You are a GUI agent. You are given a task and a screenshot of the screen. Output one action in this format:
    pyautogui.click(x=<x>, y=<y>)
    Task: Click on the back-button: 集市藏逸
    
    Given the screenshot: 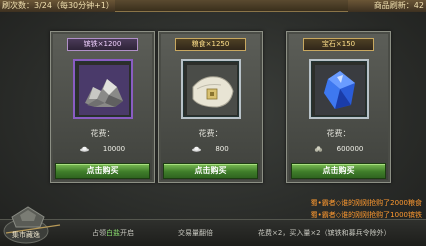 What is the action you would take?
    pyautogui.click(x=33, y=224)
    